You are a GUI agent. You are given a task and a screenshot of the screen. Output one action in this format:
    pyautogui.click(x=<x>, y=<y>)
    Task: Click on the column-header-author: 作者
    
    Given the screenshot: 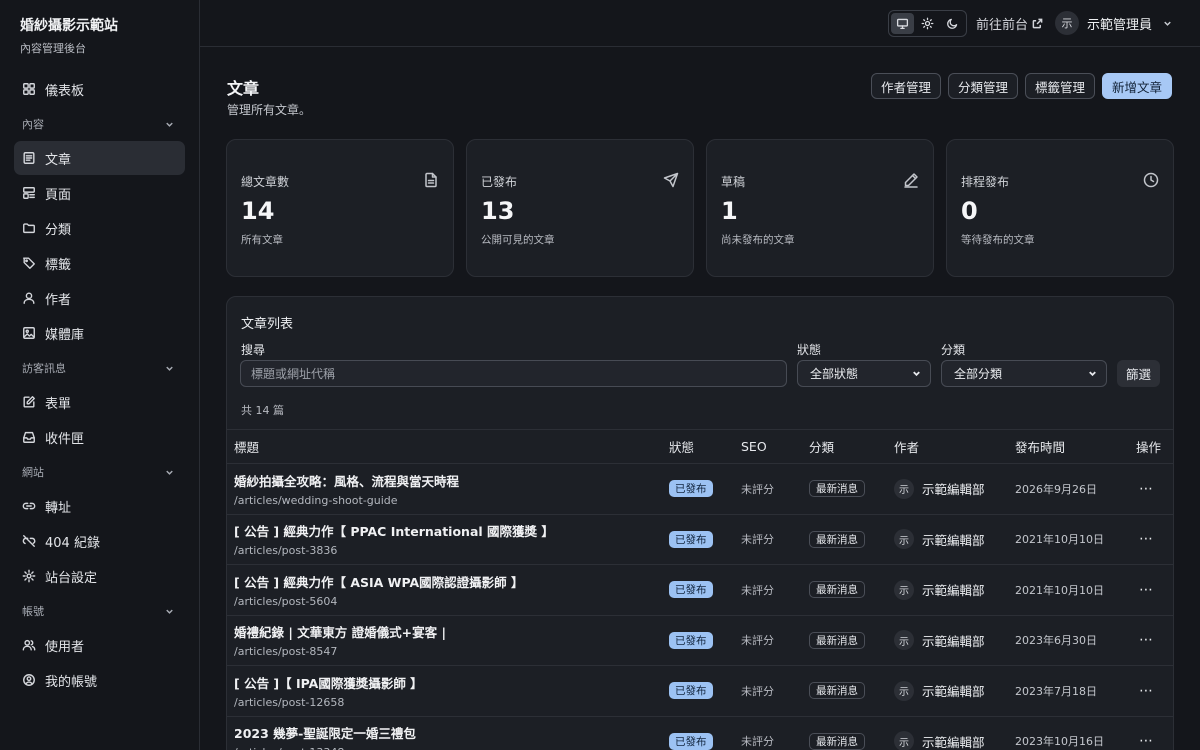 What is the action you would take?
    pyautogui.click(x=954, y=446)
    